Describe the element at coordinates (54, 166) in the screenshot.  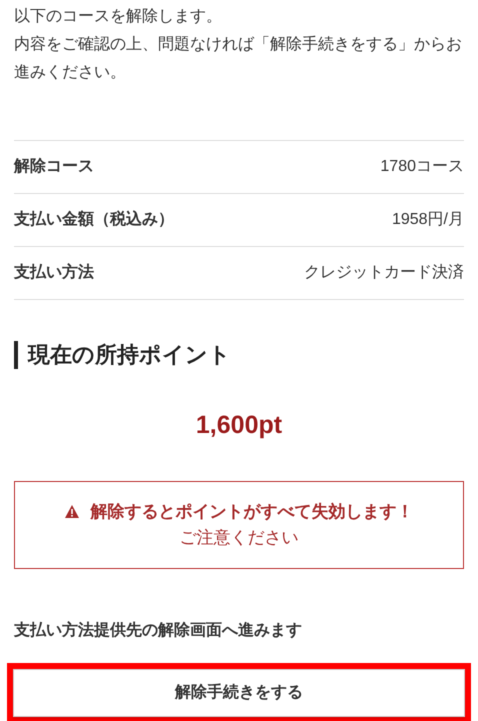
I see `detail-label: 解除コース` at that location.